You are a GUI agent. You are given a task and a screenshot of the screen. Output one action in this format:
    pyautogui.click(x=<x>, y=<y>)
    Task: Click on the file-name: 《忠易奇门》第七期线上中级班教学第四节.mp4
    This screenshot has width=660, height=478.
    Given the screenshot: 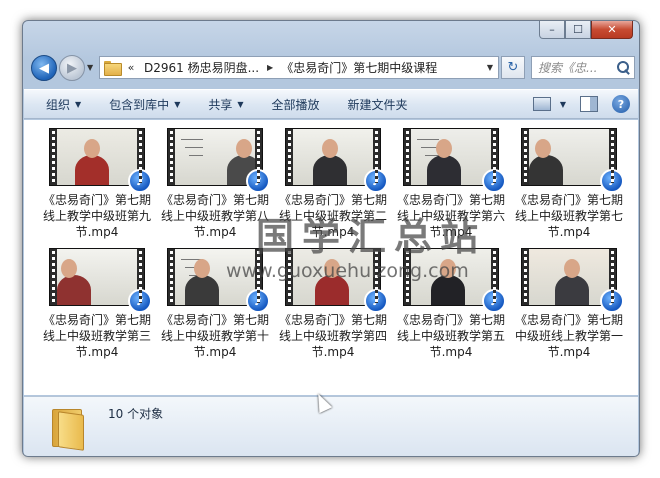 What is the action you would take?
    pyautogui.click(x=332, y=336)
    